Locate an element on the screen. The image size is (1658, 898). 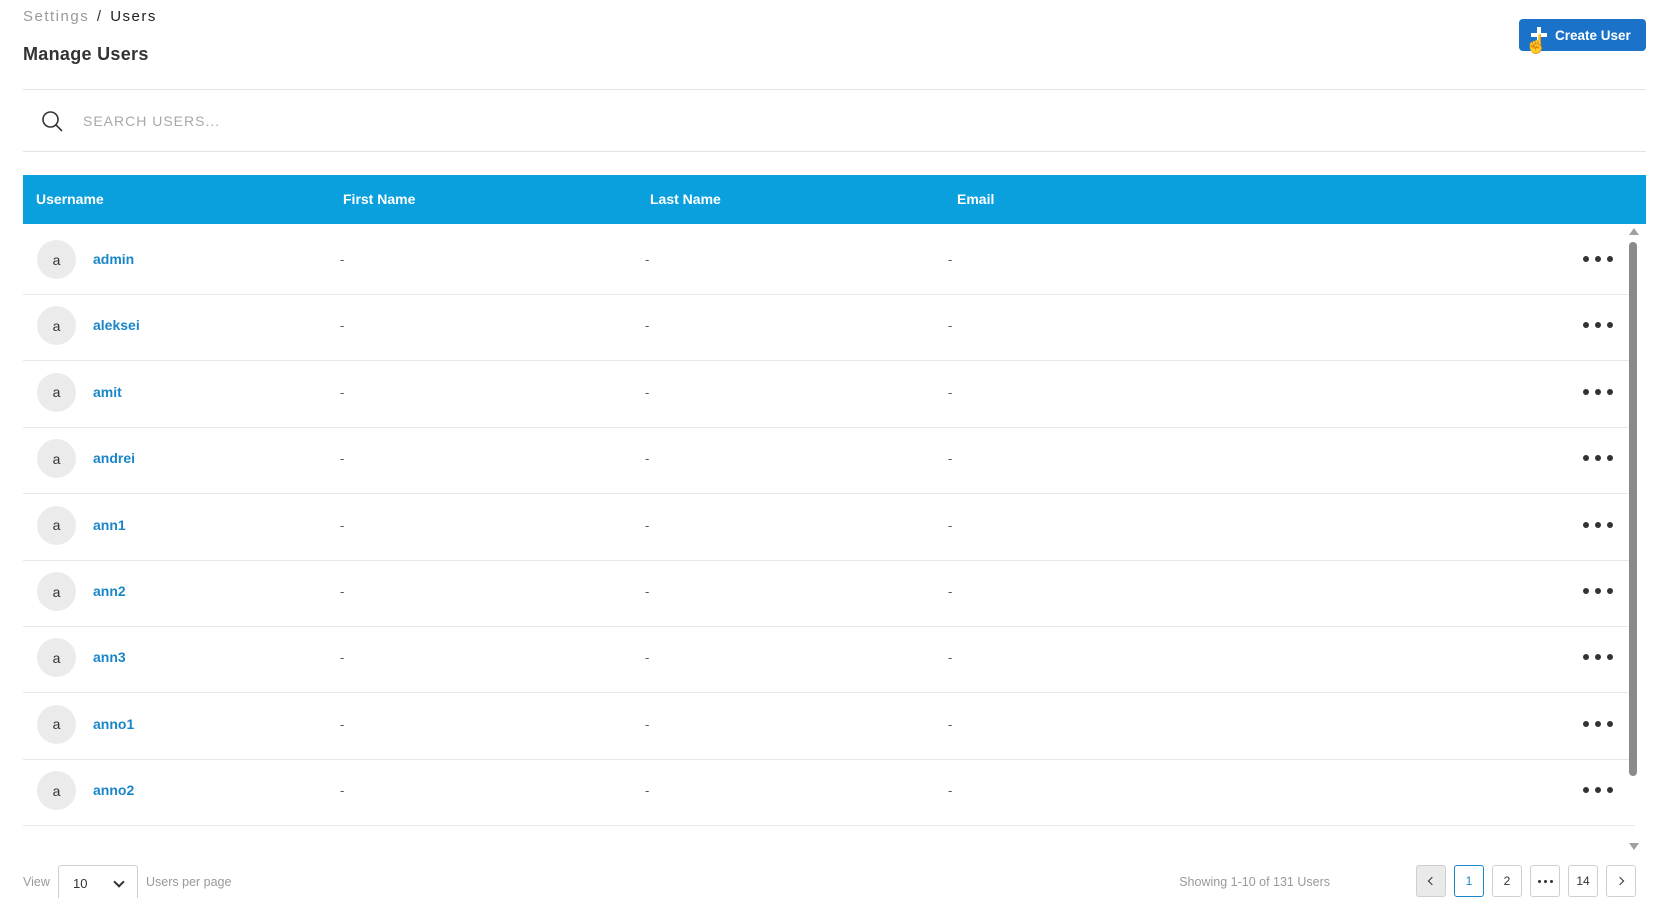
column-header-email: Email is located at coordinates (975, 199).